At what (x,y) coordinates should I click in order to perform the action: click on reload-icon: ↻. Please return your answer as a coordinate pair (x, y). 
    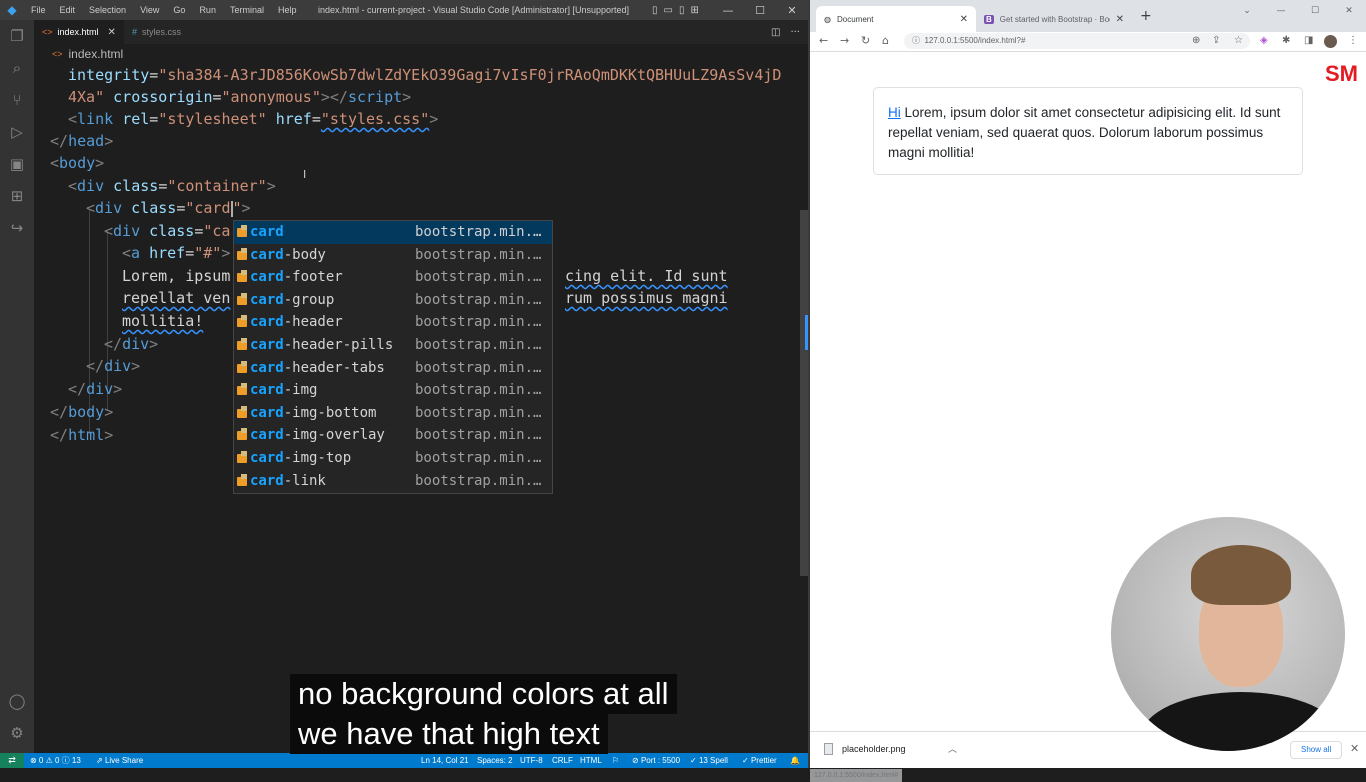
    Looking at the image, I should click on (865, 40).